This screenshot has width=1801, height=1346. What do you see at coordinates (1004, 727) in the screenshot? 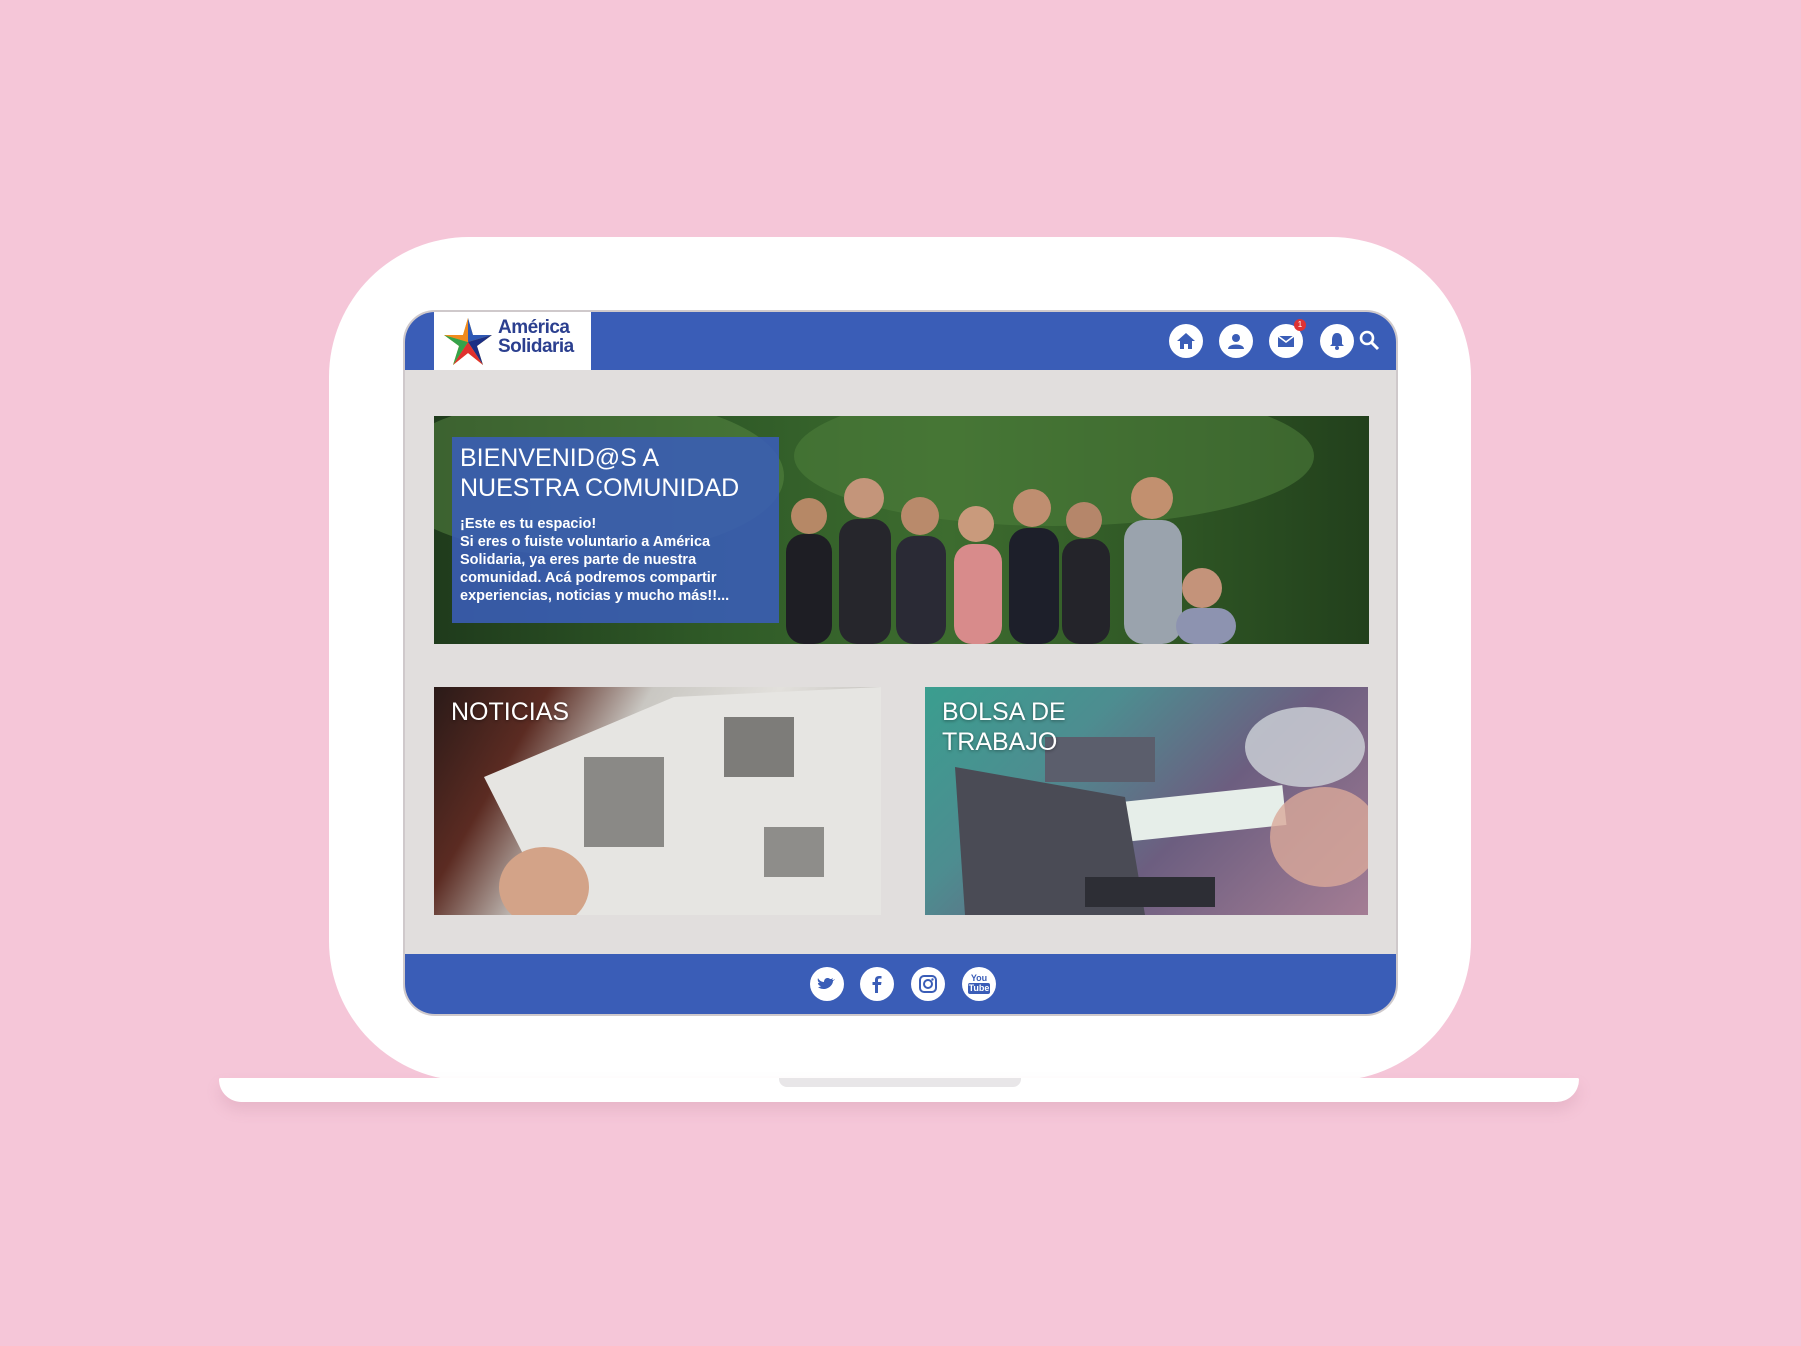
I see `jobs-title: BOLSA DE TRABAJO` at bounding box center [1004, 727].